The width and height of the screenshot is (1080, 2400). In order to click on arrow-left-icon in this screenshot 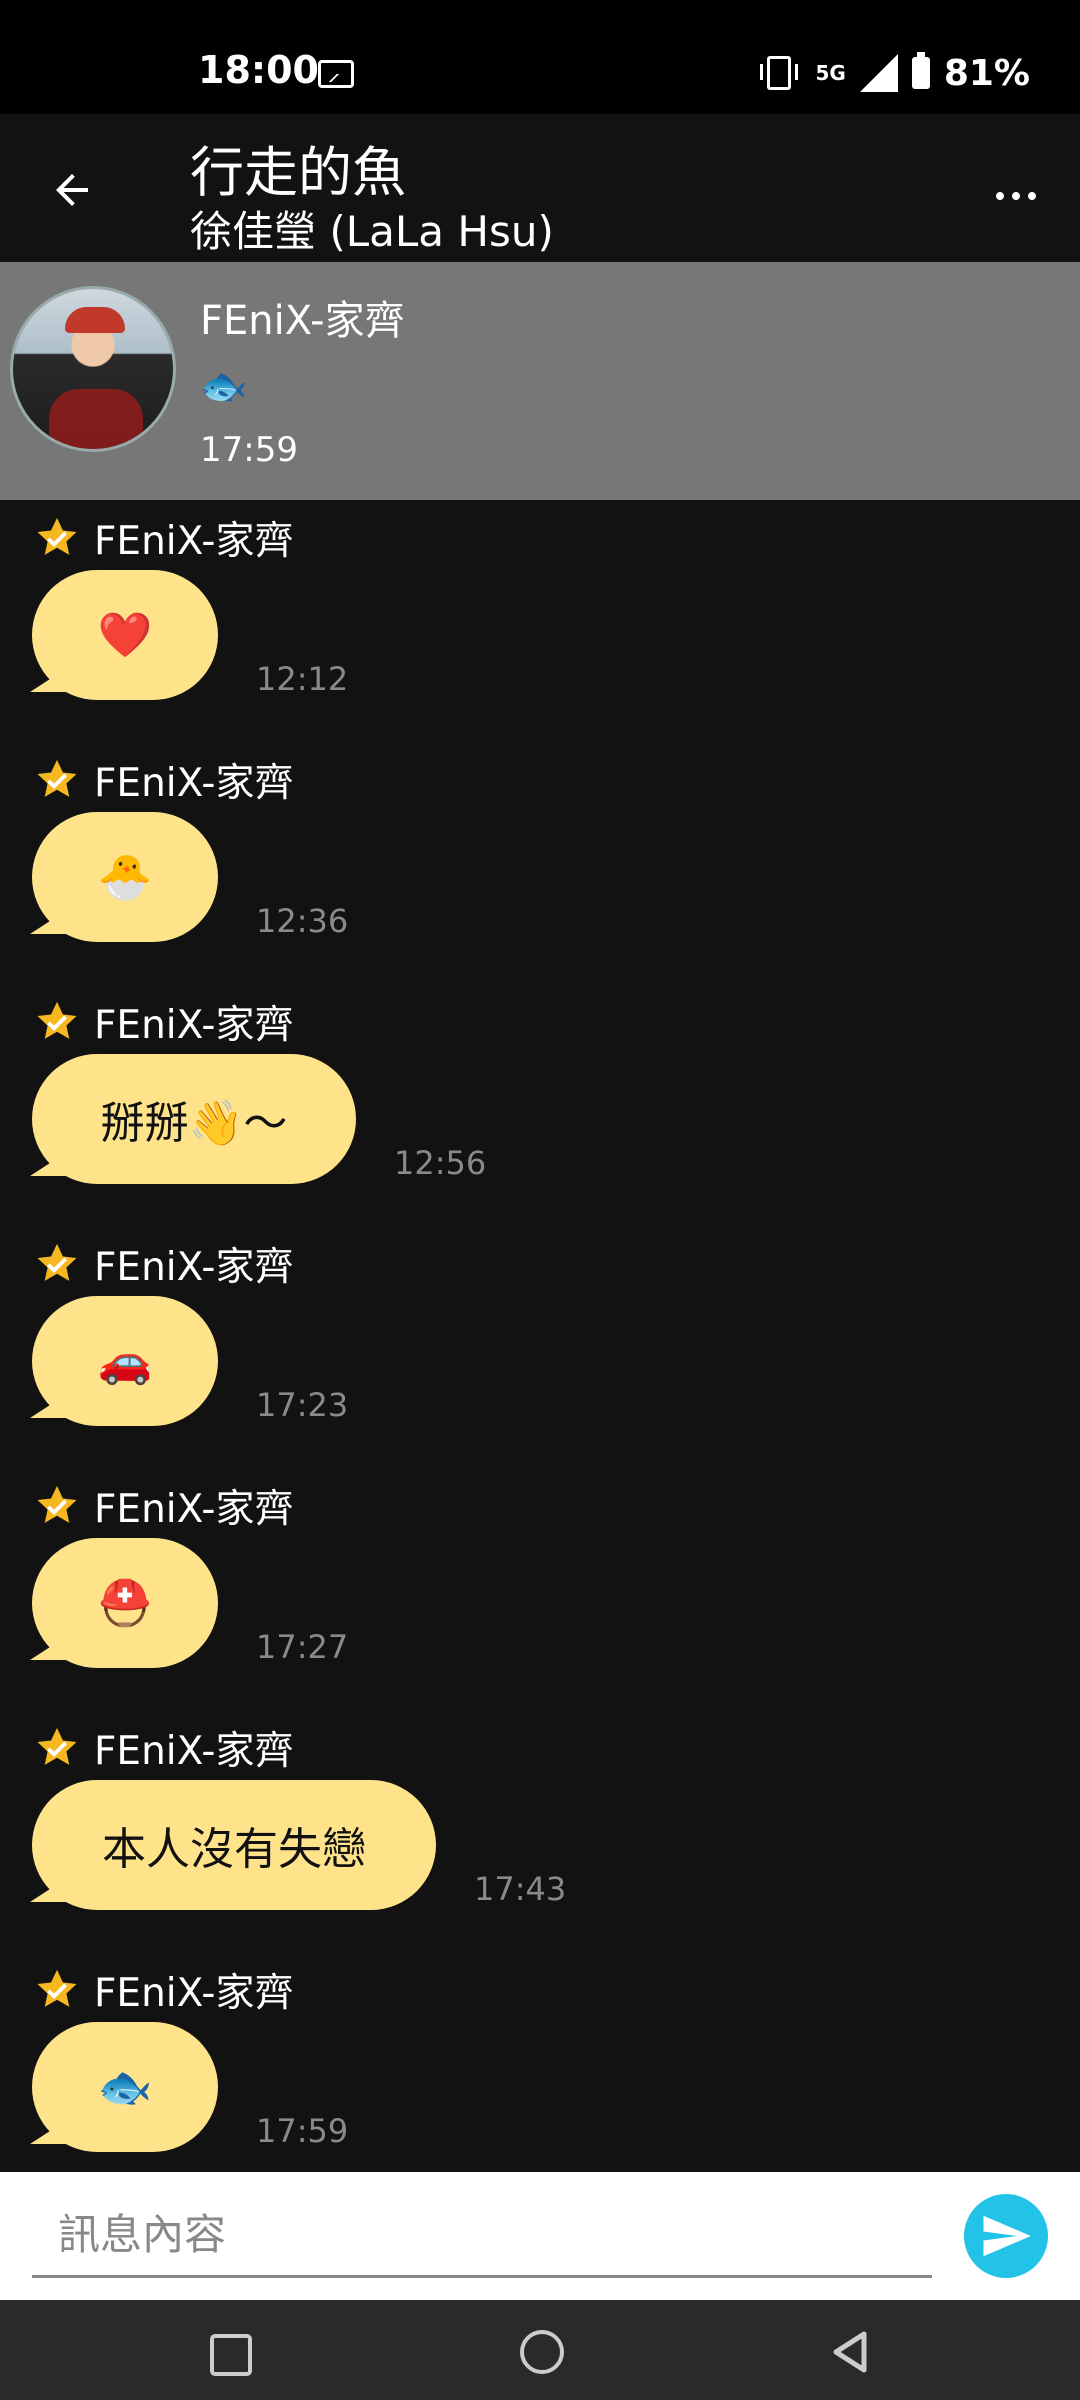, I will do `click(72, 190)`.